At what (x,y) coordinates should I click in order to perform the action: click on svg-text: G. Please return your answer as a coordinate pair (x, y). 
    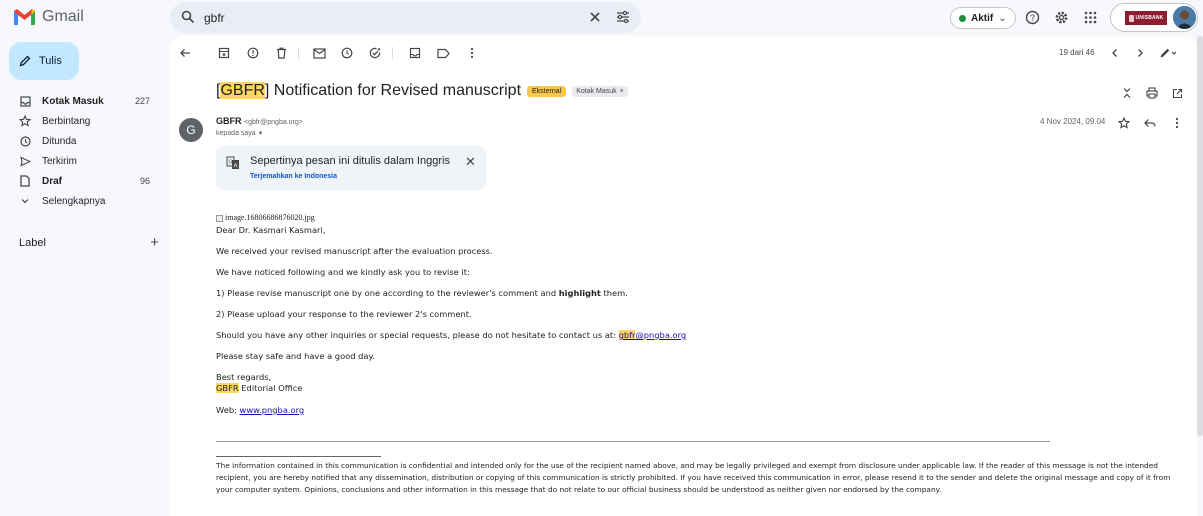
    Looking at the image, I should click on (231, 163).